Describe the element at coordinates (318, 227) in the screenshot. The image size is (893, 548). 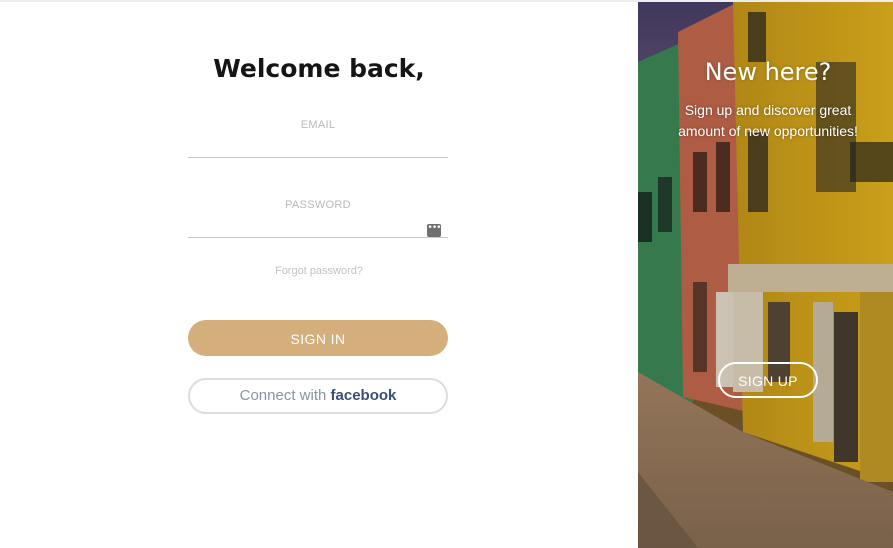
I see `password-input` at that location.